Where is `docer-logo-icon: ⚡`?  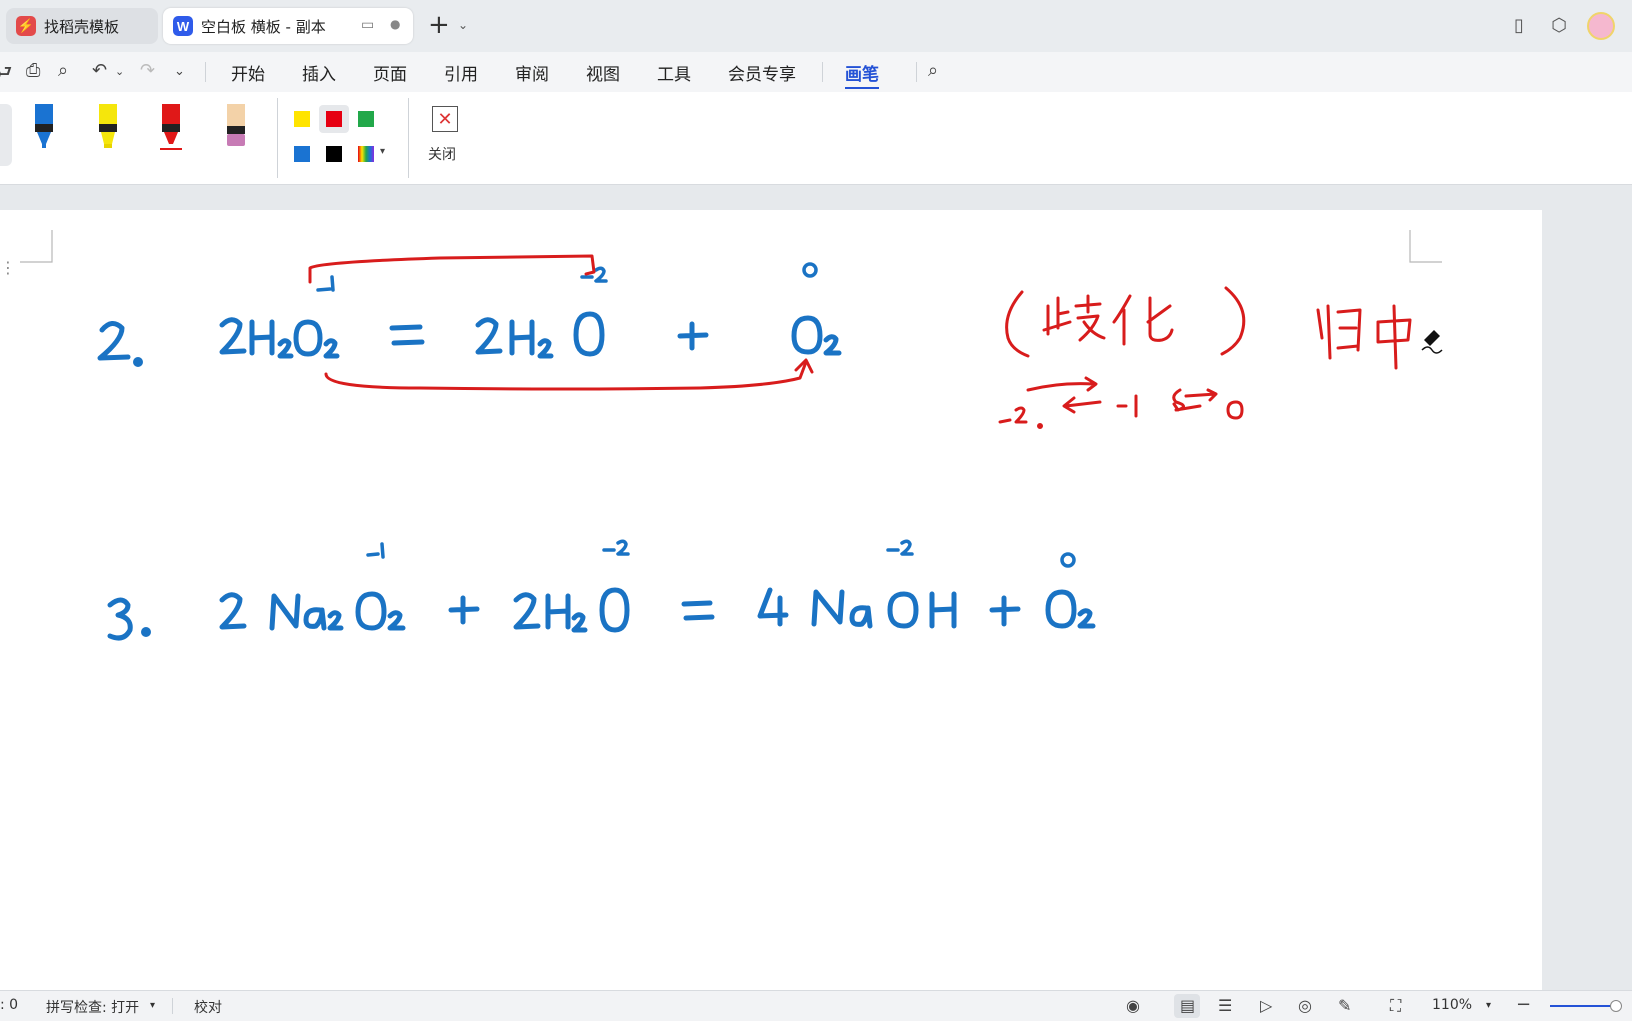 docer-logo-icon: ⚡ is located at coordinates (26, 26).